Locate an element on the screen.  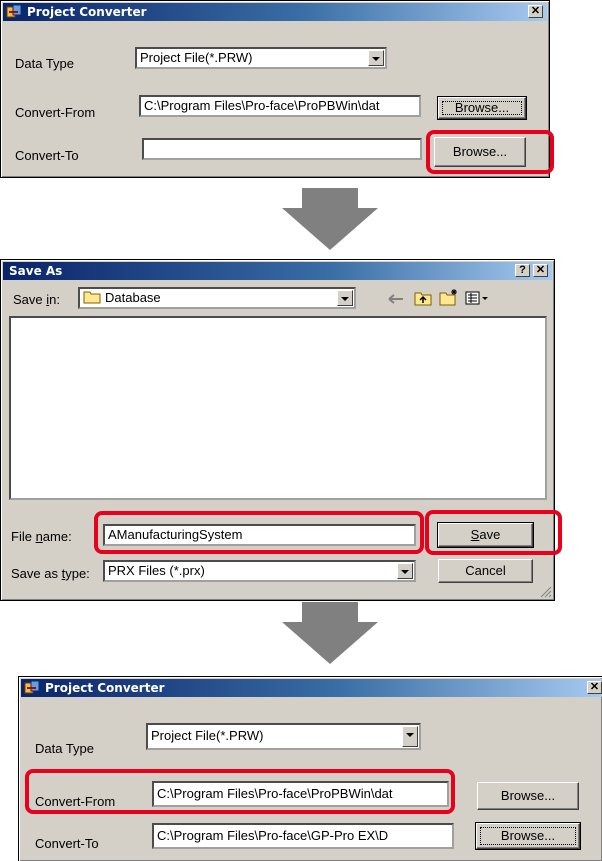
save-label: Save is located at coordinates (485, 534).